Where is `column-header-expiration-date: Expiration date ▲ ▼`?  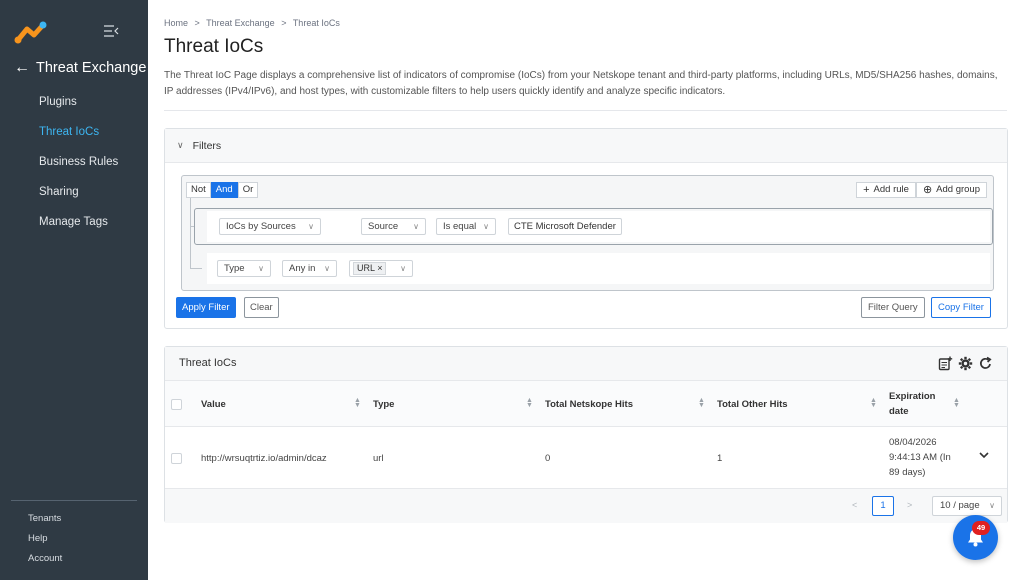
column-header-expiration-date: Expiration date ▲ ▼ is located at coordinates (929, 404).